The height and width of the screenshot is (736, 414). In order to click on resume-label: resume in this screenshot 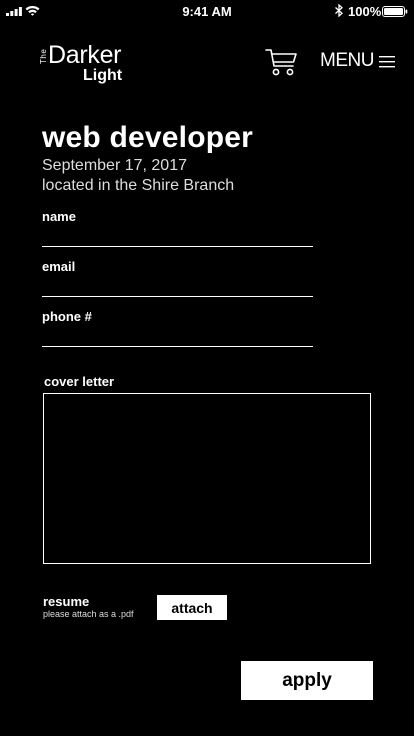, I will do `click(66, 601)`.